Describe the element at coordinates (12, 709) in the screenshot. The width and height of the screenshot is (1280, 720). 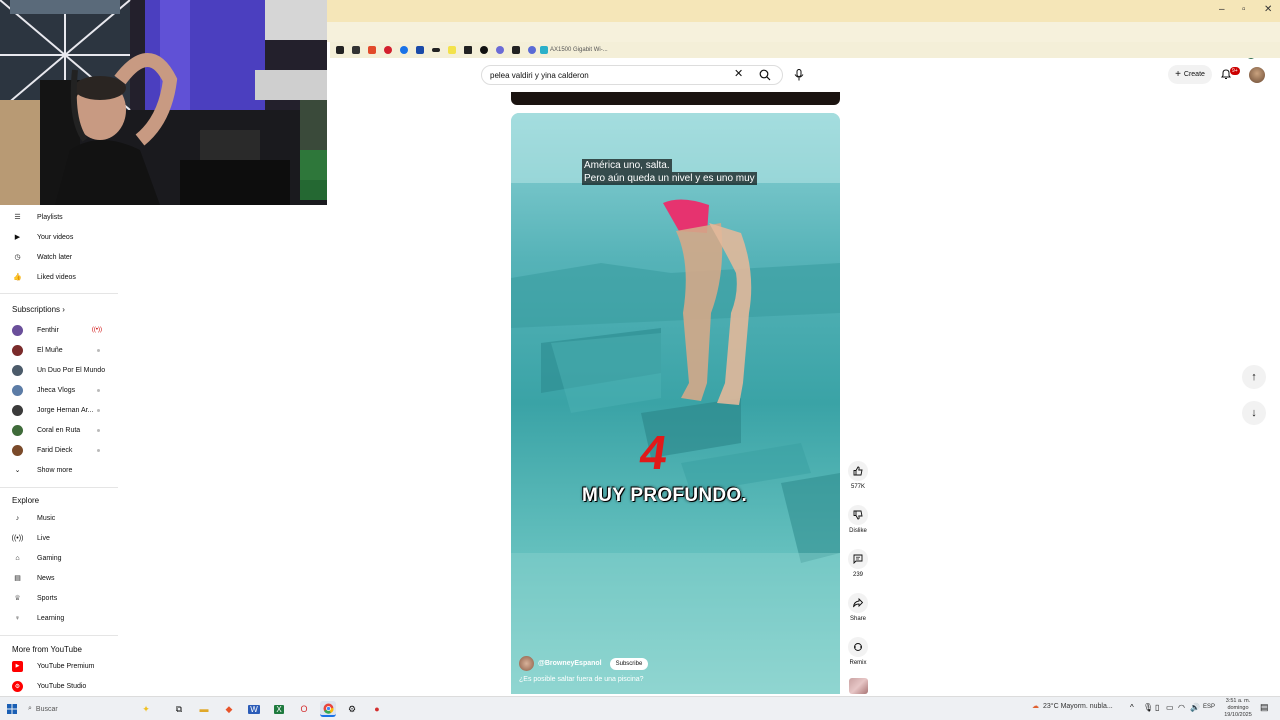
I see `windows-start-icon` at that location.